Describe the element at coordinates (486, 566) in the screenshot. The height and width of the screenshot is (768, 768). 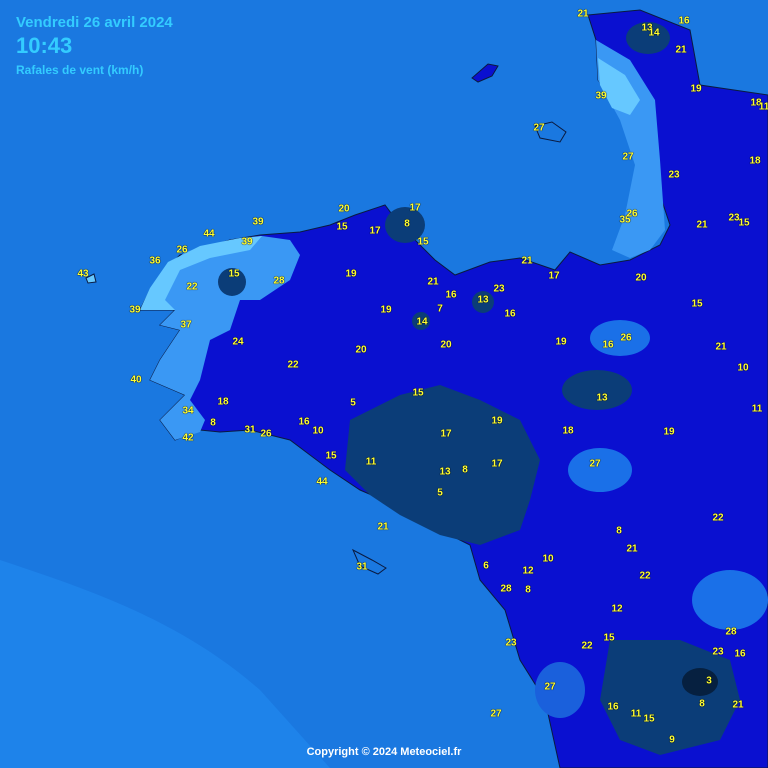
I see `station-value: 6` at that location.